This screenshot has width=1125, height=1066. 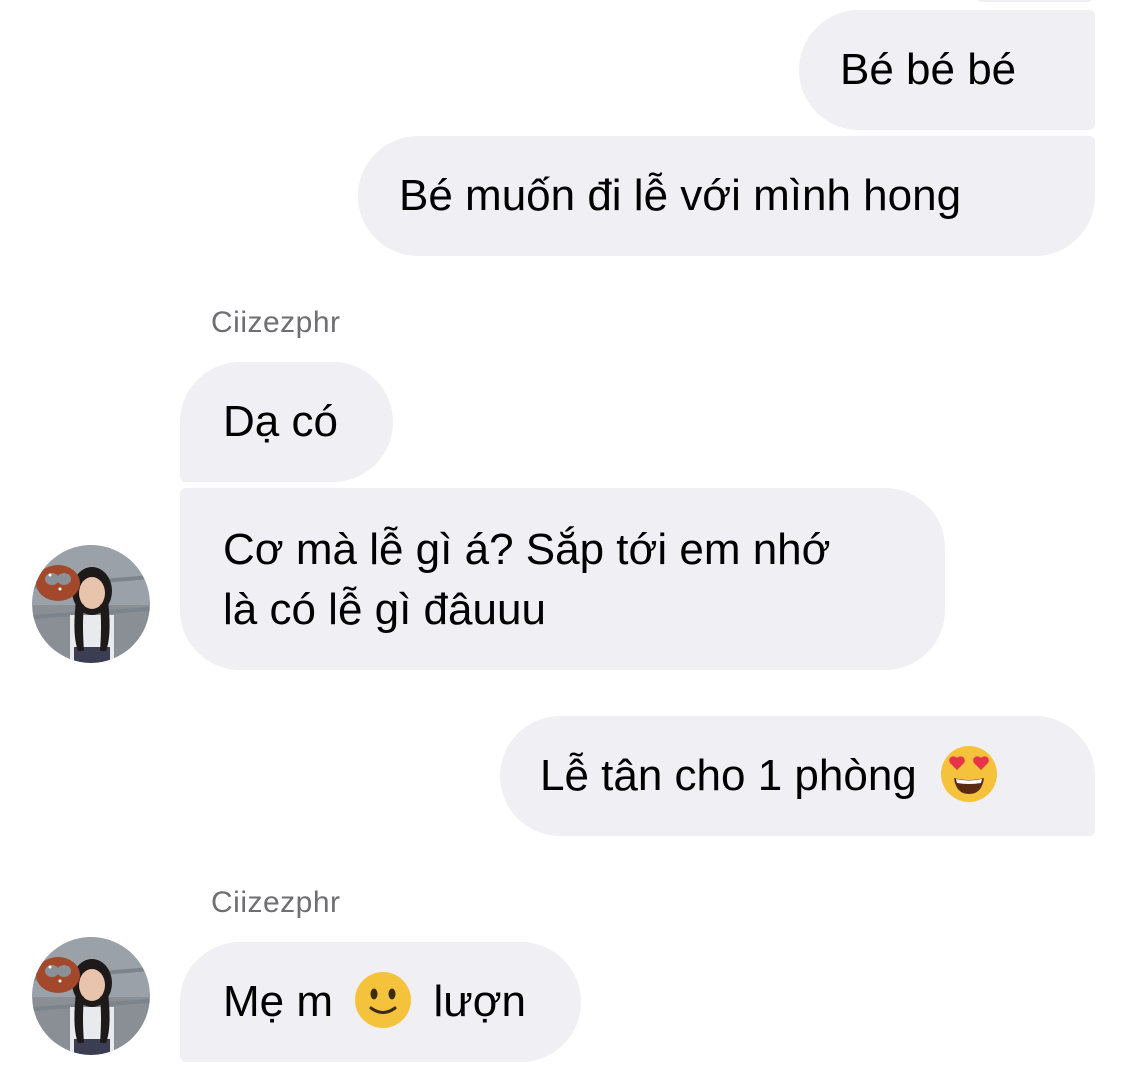 I want to click on message-text: Lễ tân cho 1 phòng, so click(x=728, y=775).